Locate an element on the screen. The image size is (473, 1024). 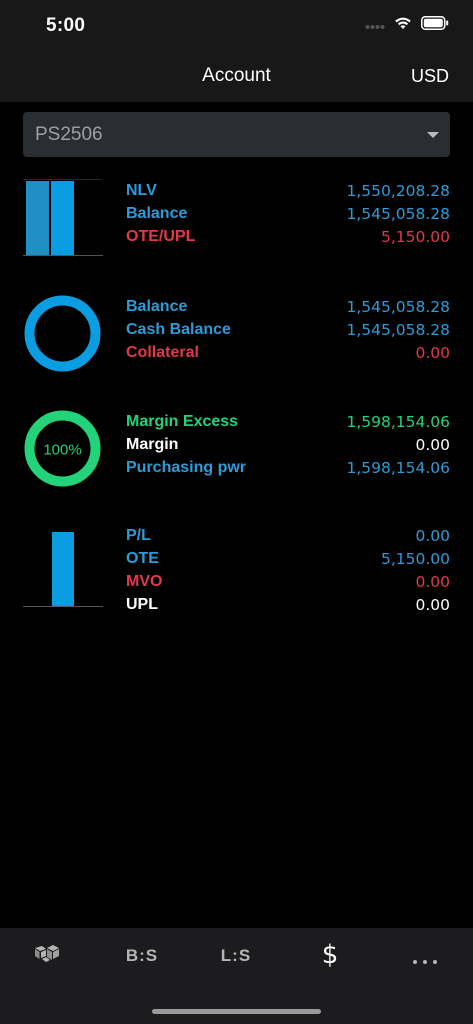
account-select-value: PS2506 is located at coordinates (69, 134).